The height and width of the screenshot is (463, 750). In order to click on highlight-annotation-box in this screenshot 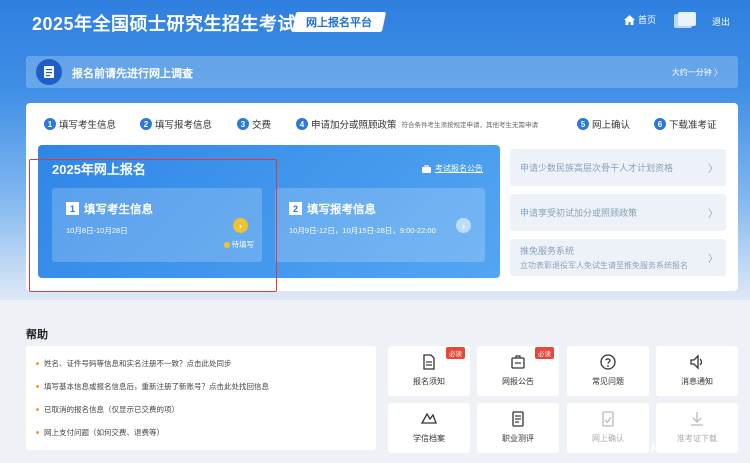, I will do `click(153, 225)`.